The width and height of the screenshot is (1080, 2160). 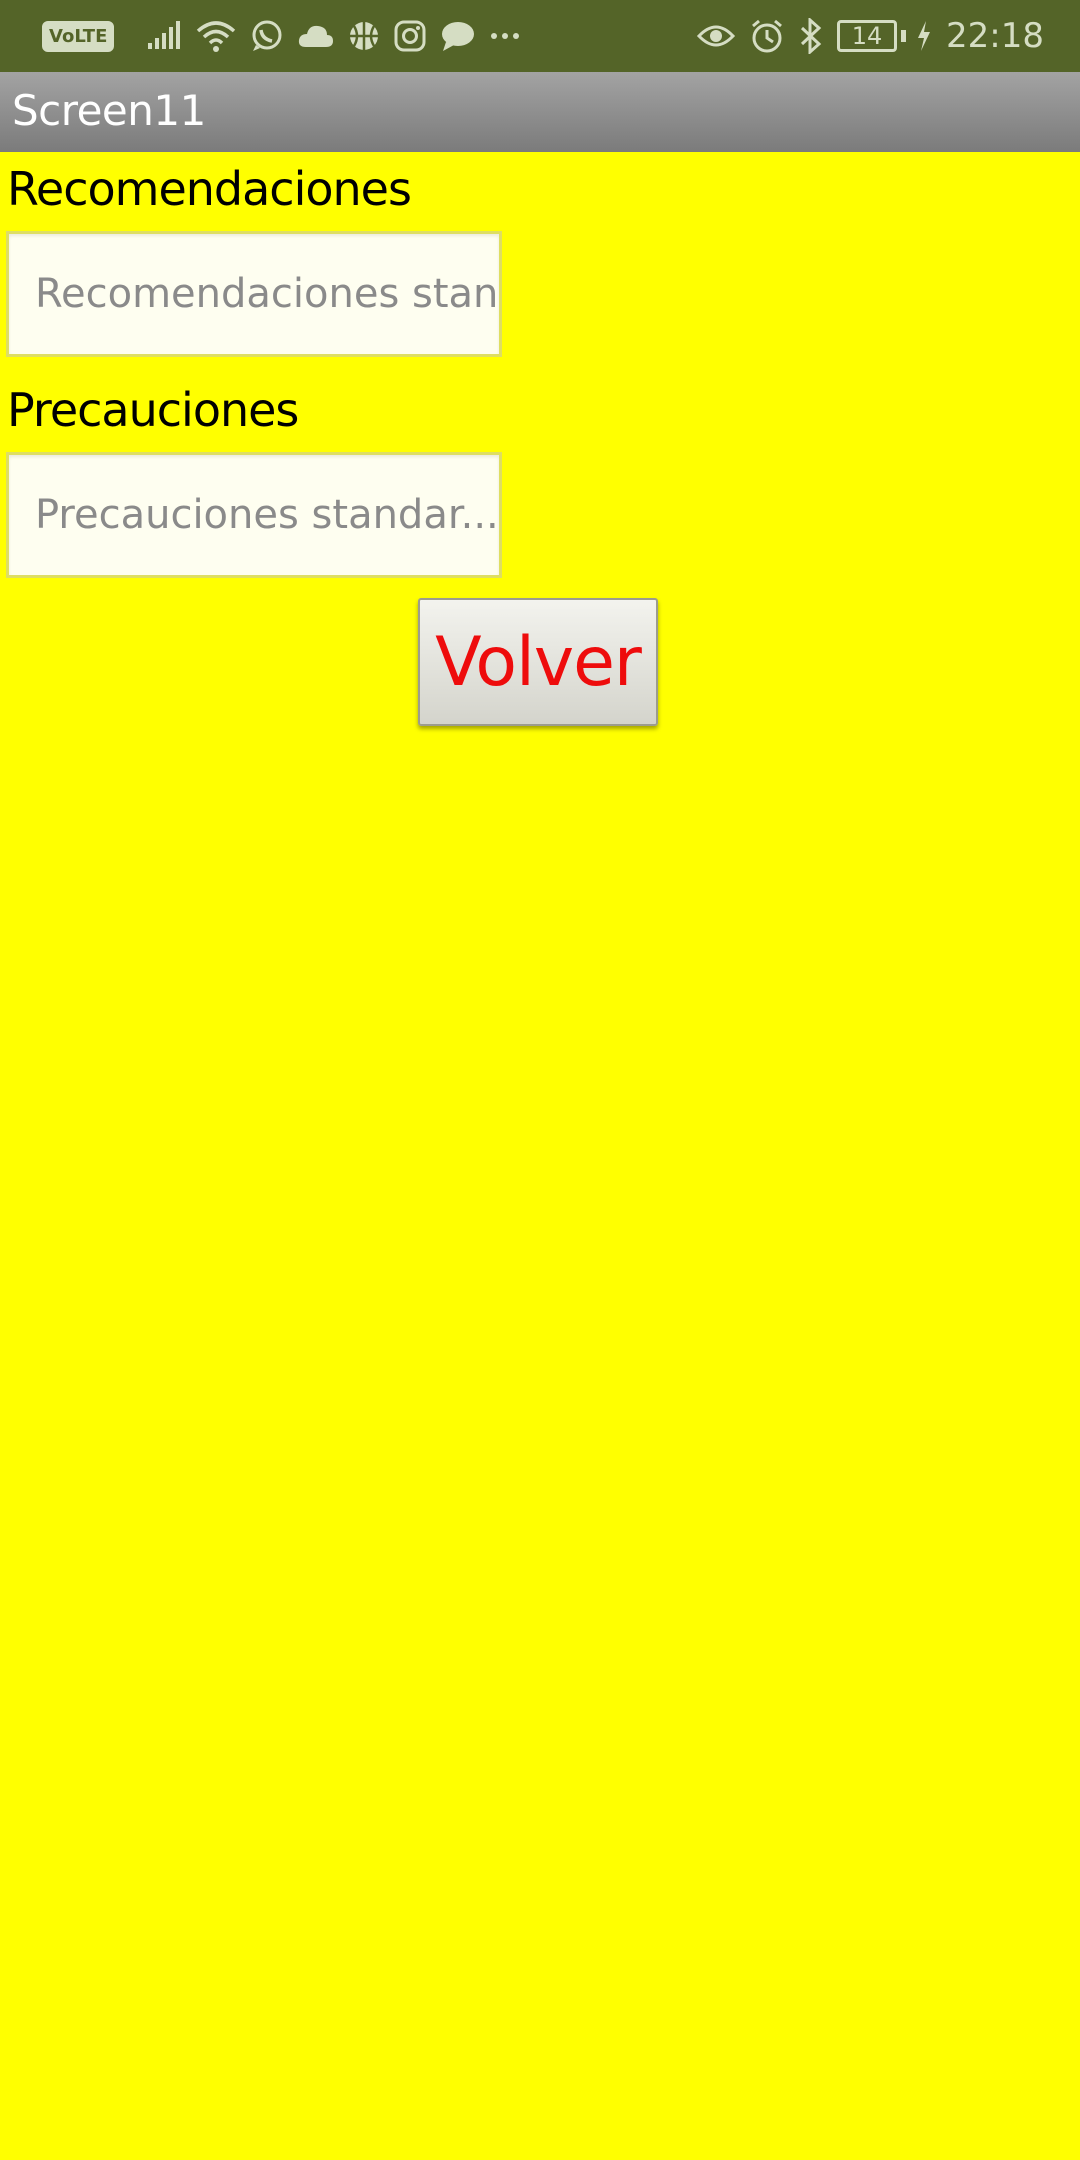 I want to click on eye-icon, so click(x=716, y=36).